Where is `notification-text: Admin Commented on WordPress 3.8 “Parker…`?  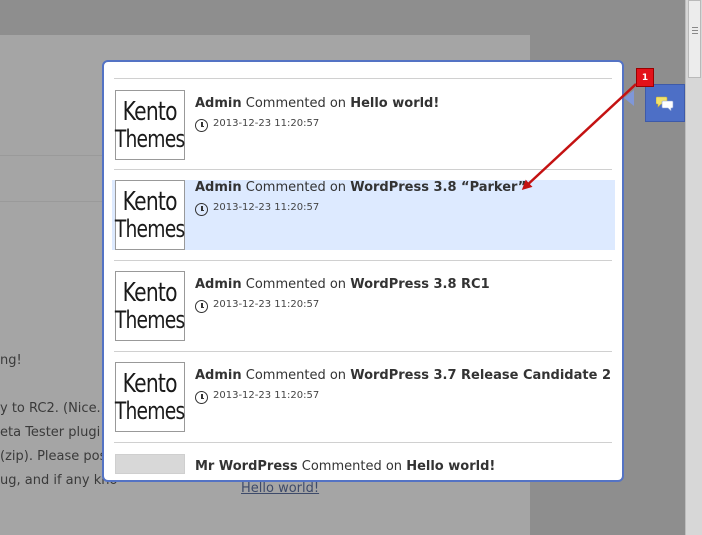 notification-text: Admin Commented on WordPress 3.8 “Parker… is located at coordinates (360, 187).